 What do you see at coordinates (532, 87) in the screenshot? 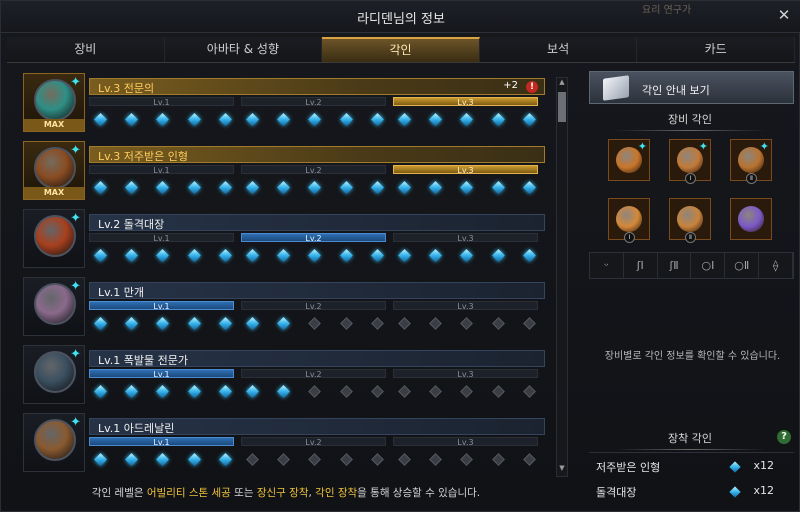
I see `alert-icon: !` at bounding box center [532, 87].